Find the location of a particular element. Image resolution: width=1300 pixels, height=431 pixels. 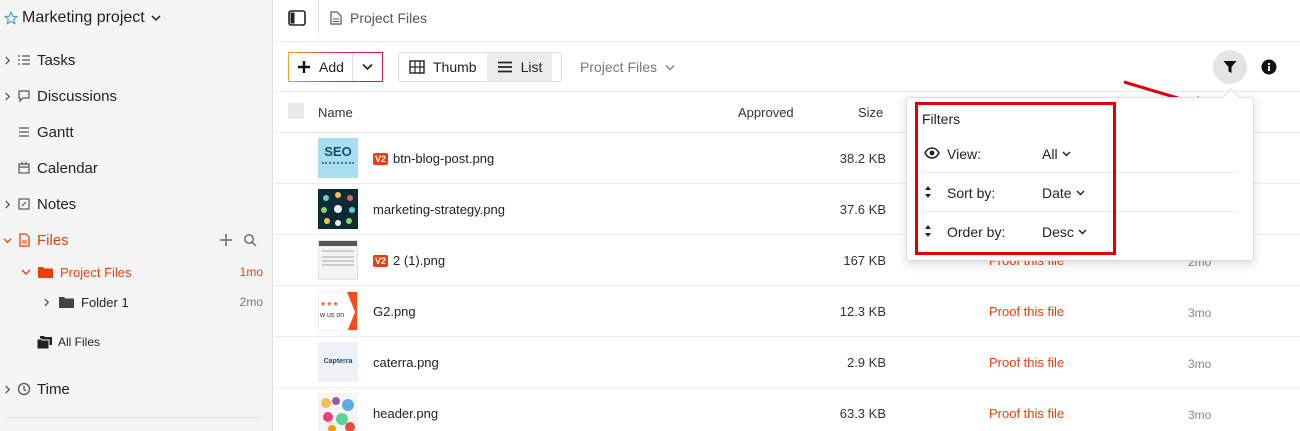

info-icon is located at coordinates (1269, 67).